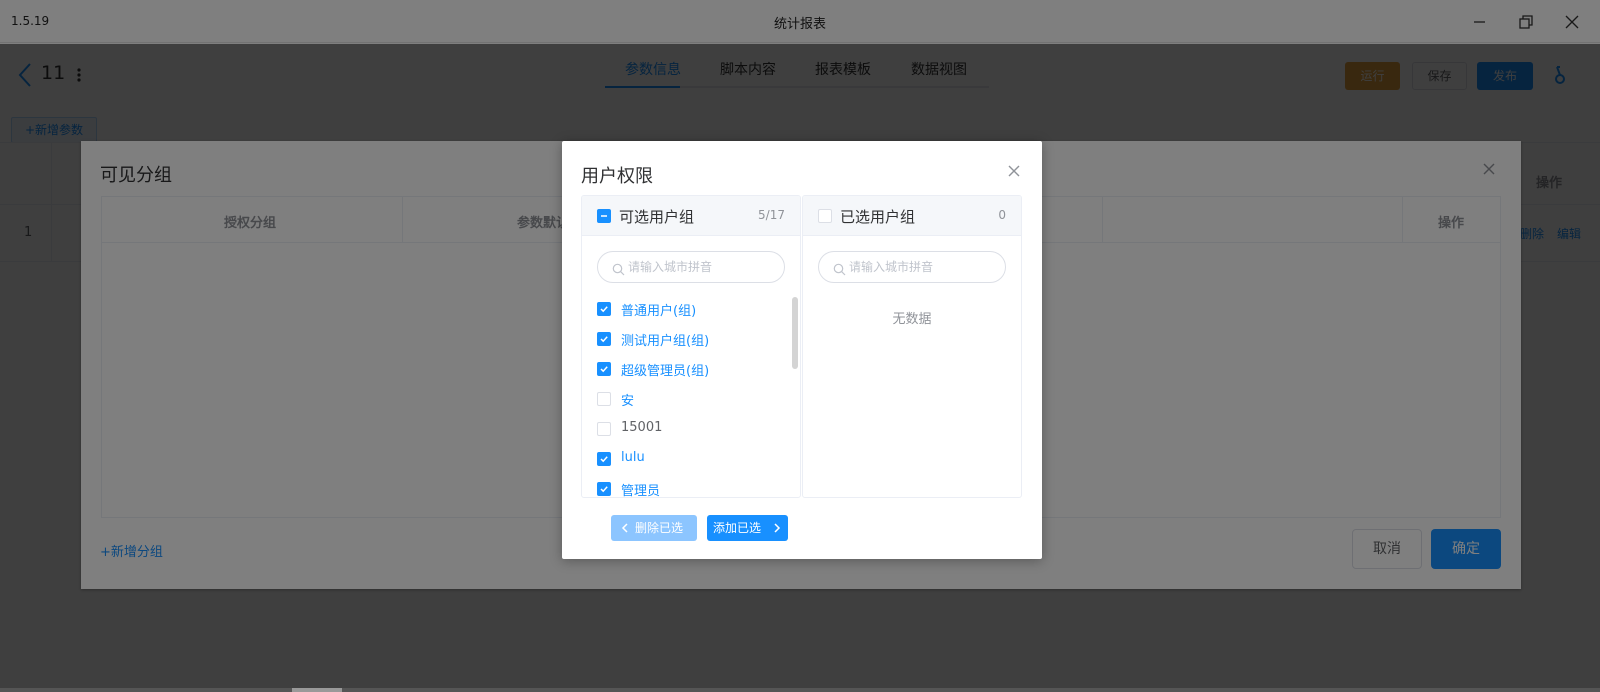  What do you see at coordinates (912, 346) in the screenshot?
I see `selected-groups-panel: 已选用户组 0 无数据` at bounding box center [912, 346].